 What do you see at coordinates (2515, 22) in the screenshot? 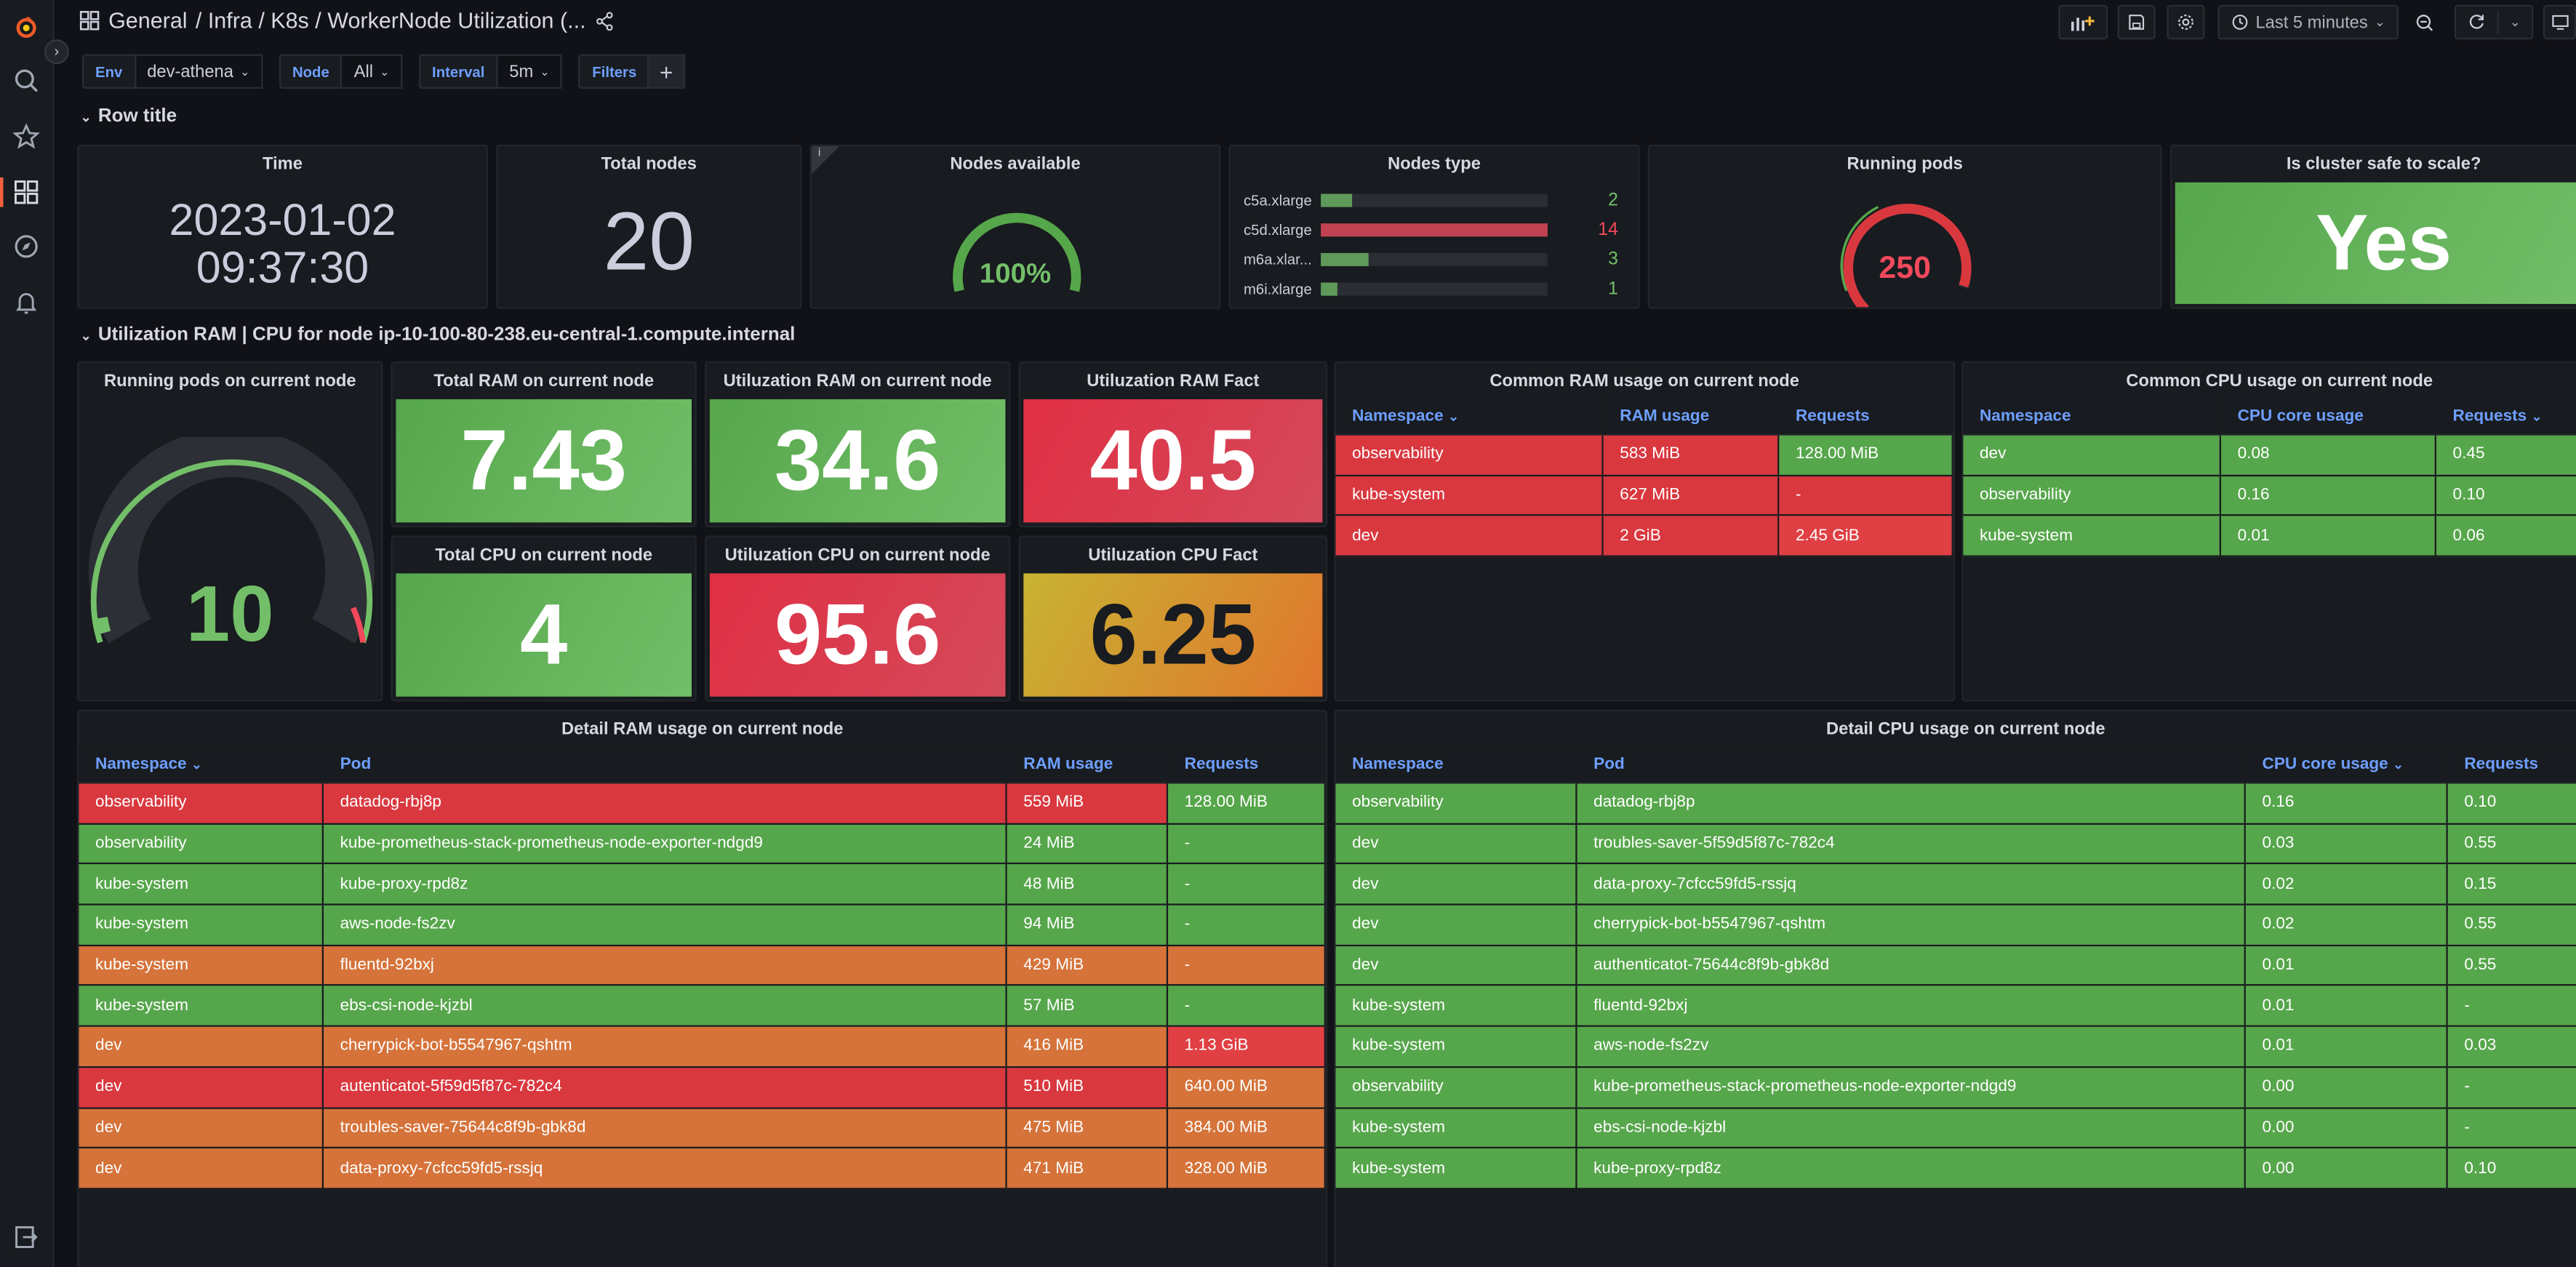
I see `chevron-down-icon: ⌄` at bounding box center [2515, 22].